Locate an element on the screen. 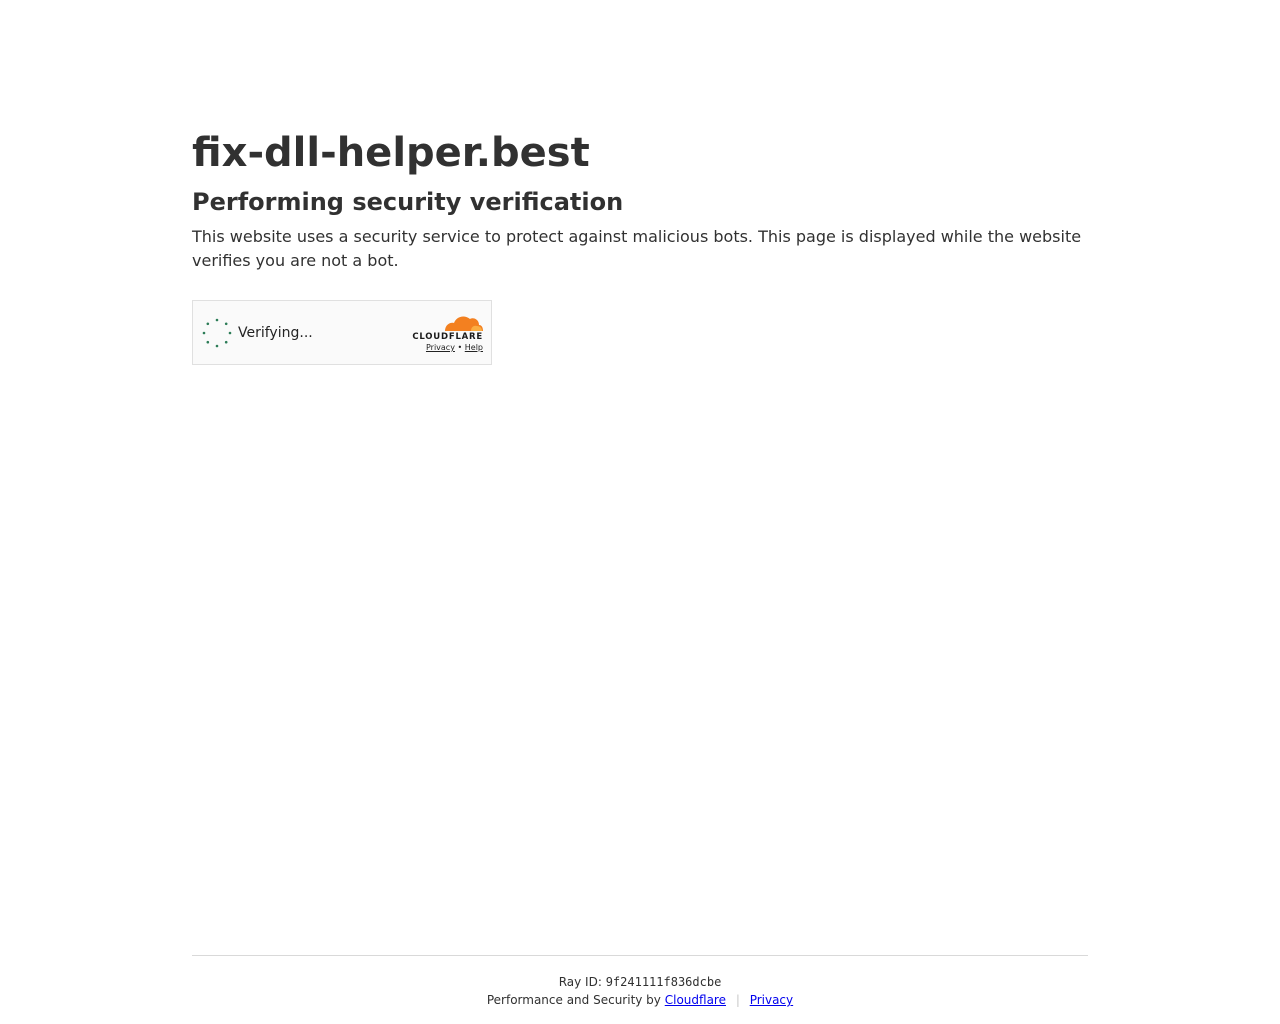 This screenshot has width=1280, height=1024. widget-help-link: Help is located at coordinates (474, 347).